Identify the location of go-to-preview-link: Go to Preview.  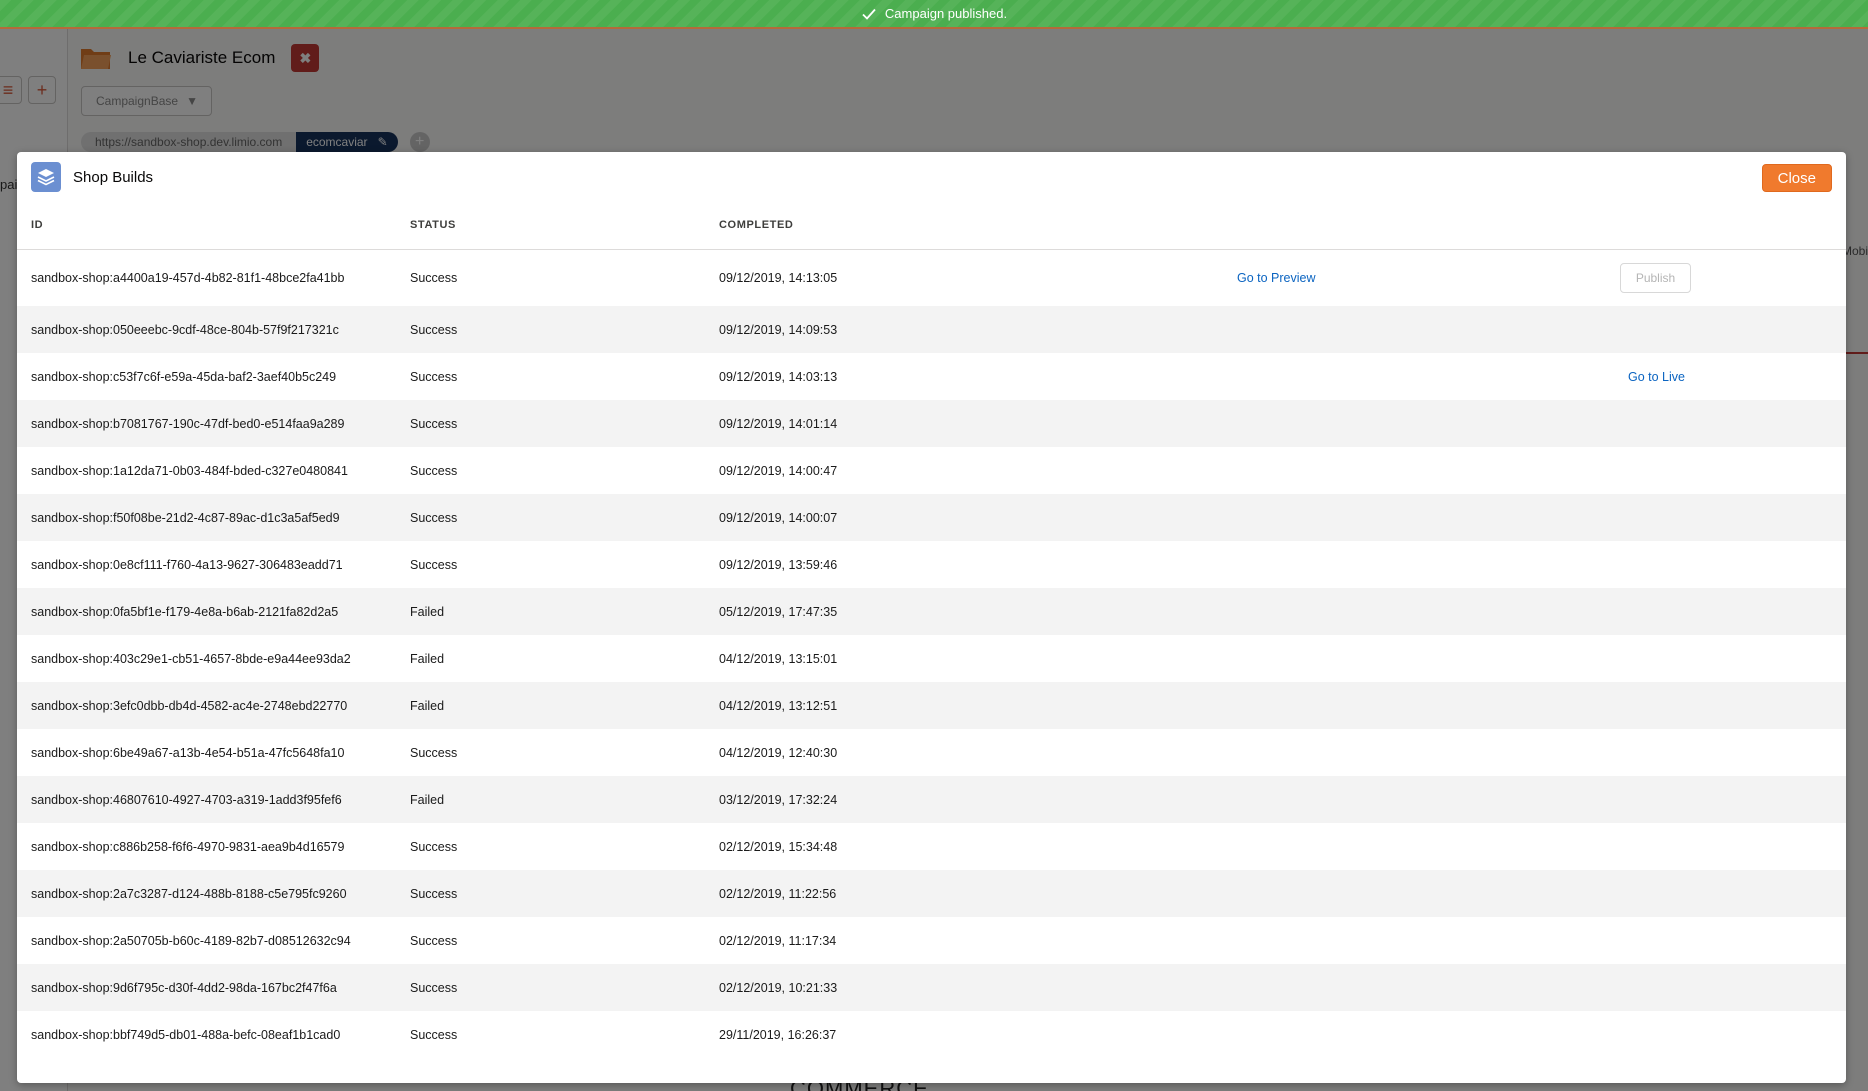
(1276, 278).